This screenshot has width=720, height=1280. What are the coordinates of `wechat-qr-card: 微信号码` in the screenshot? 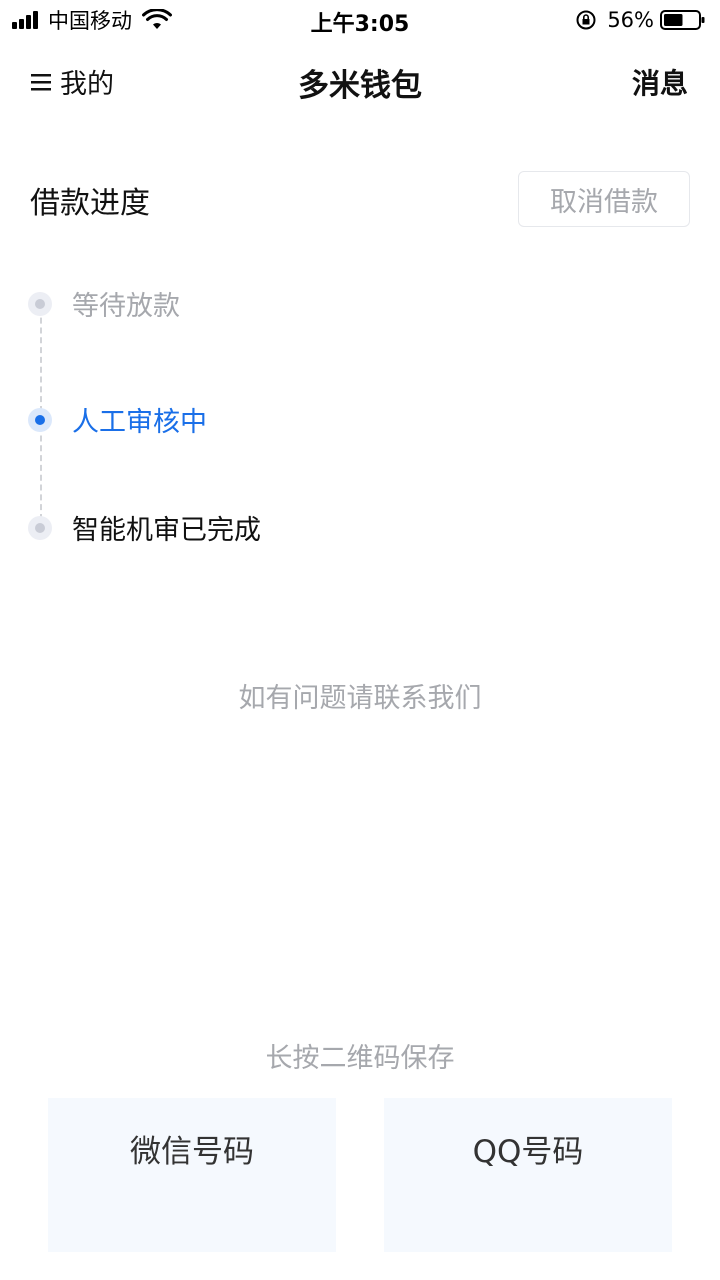 It's located at (192, 1175).